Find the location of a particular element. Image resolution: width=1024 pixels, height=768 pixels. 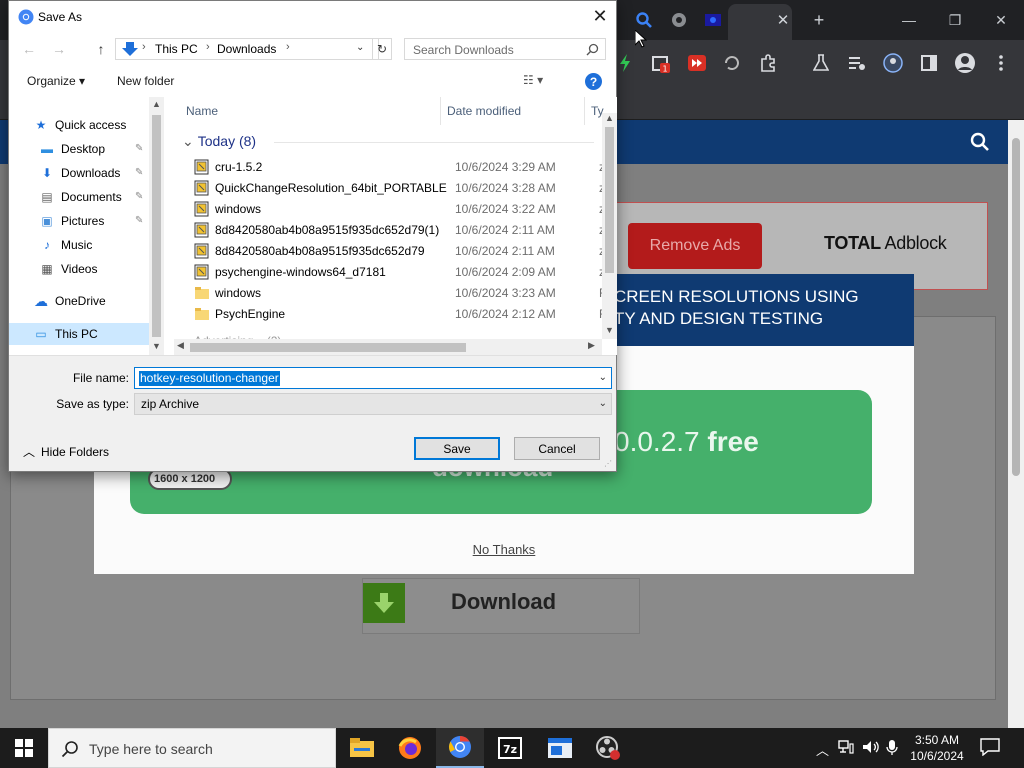

taskbar-search-box: Type here to search is located at coordinates (192, 748).